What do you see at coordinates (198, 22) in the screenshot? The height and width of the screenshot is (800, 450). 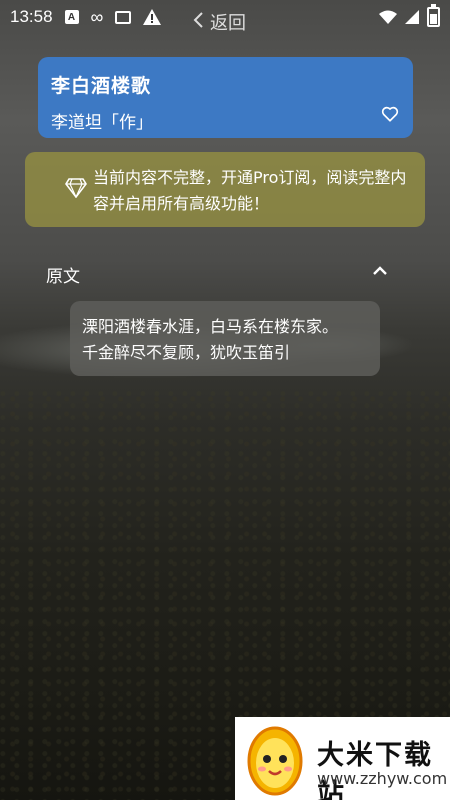 I see `chevron-left-icon` at bounding box center [198, 22].